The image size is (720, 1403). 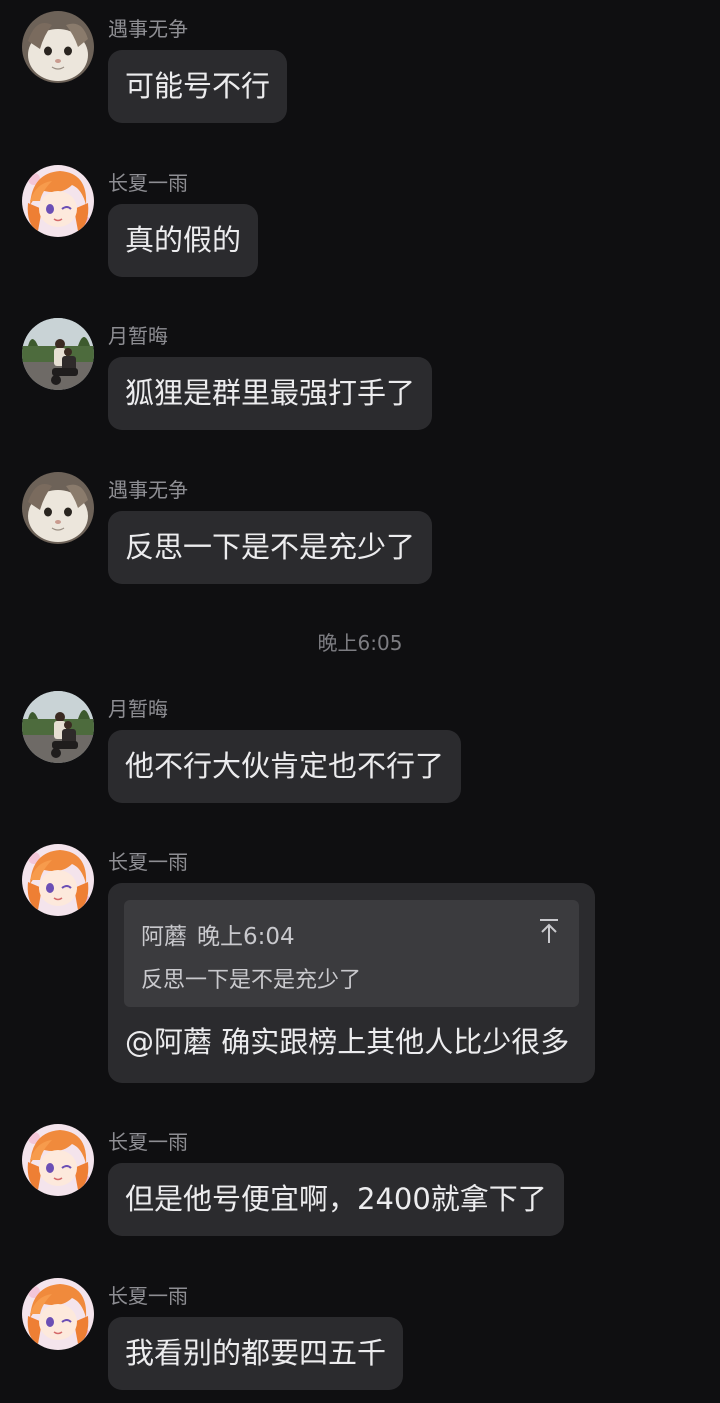 I want to click on message-bubble: 他不行大伙肯定也不行了, so click(x=285, y=766).